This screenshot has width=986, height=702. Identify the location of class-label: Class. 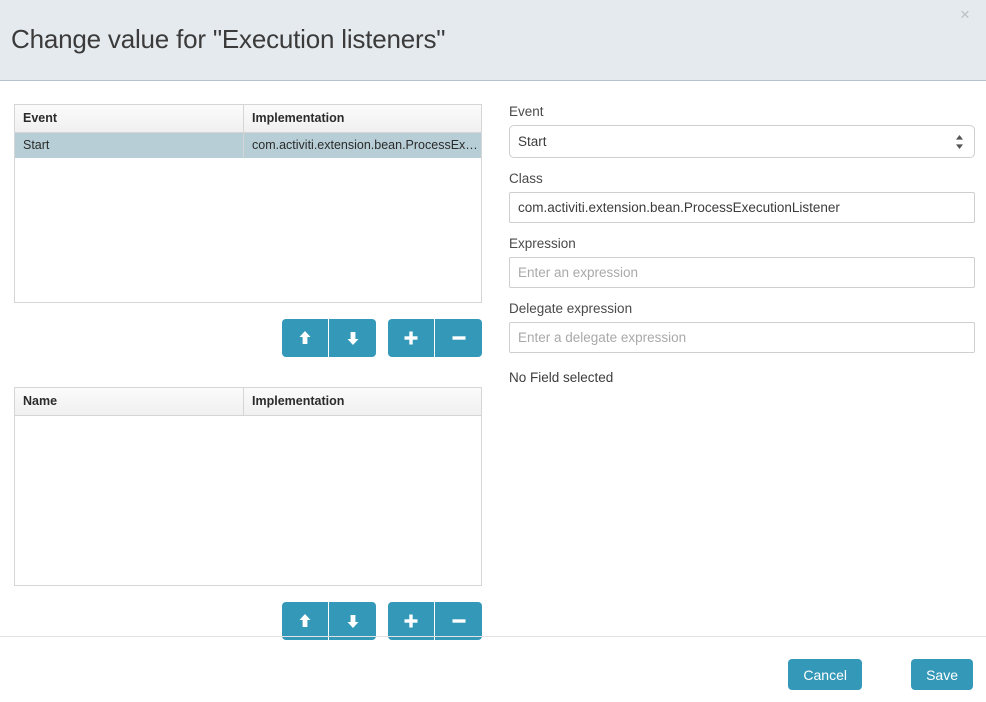
(526, 178).